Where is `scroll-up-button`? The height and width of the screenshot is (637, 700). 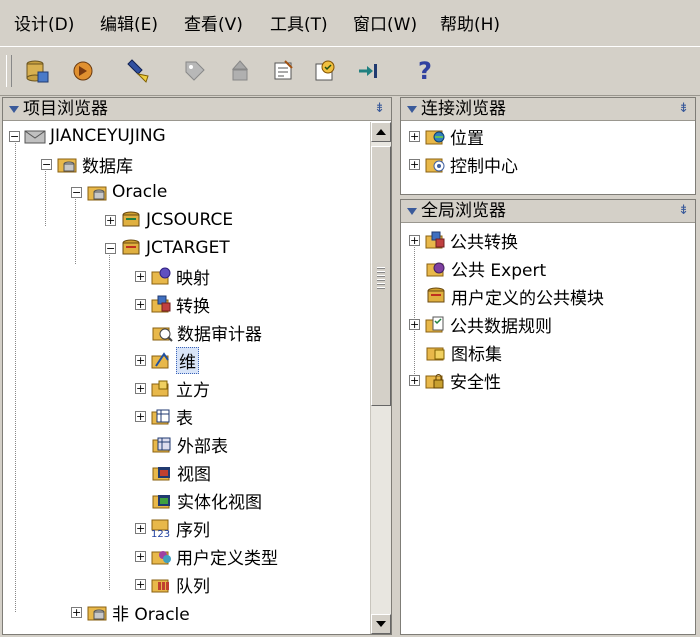
scroll-up-button is located at coordinates (381, 132).